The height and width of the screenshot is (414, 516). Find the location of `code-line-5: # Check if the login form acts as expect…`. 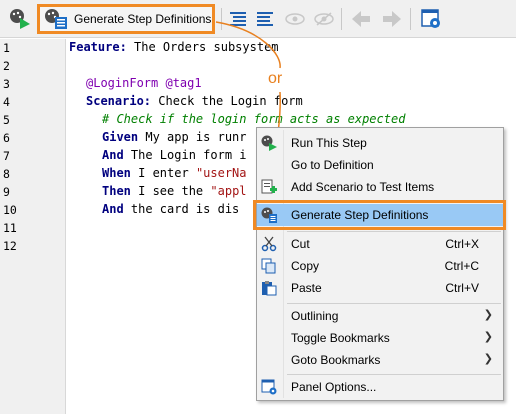

code-line-5: # Check if the login form acts as expect… is located at coordinates (253, 119).